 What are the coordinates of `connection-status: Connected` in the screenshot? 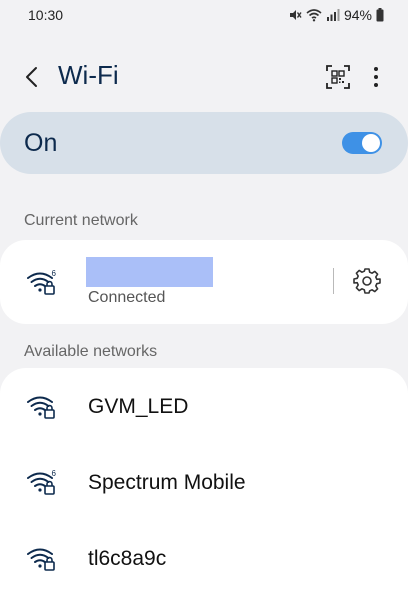 It's located at (127, 297).